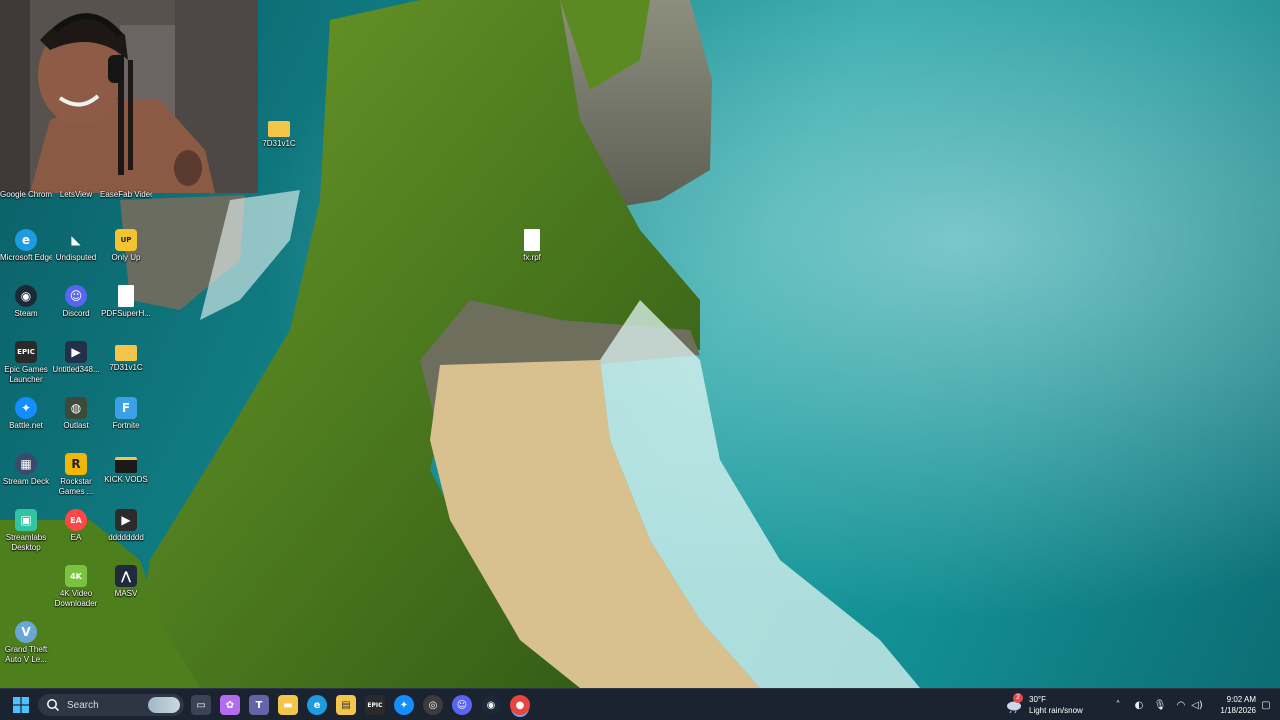  What do you see at coordinates (164, 705) in the screenshot?
I see `search-highlight-icon` at bounding box center [164, 705].